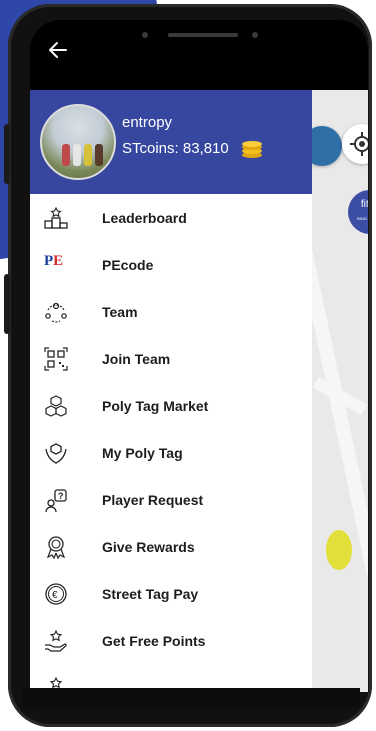 The width and height of the screenshot is (376, 731). What do you see at coordinates (56, 547) in the screenshot?
I see `medal-icon` at bounding box center [56, 547].